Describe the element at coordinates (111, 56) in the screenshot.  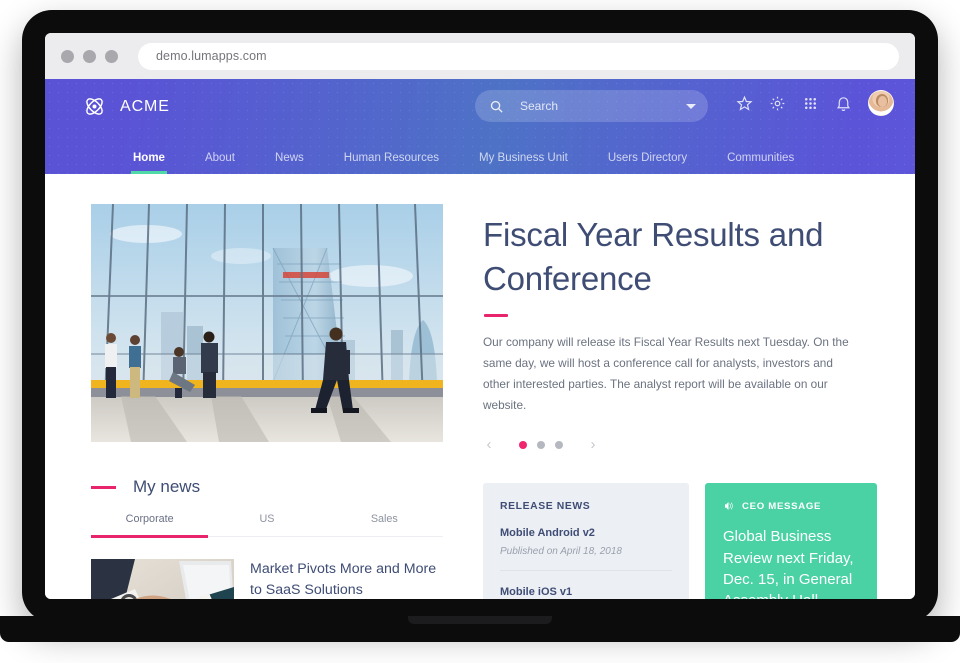
I see `window-maximize-button` at that location.